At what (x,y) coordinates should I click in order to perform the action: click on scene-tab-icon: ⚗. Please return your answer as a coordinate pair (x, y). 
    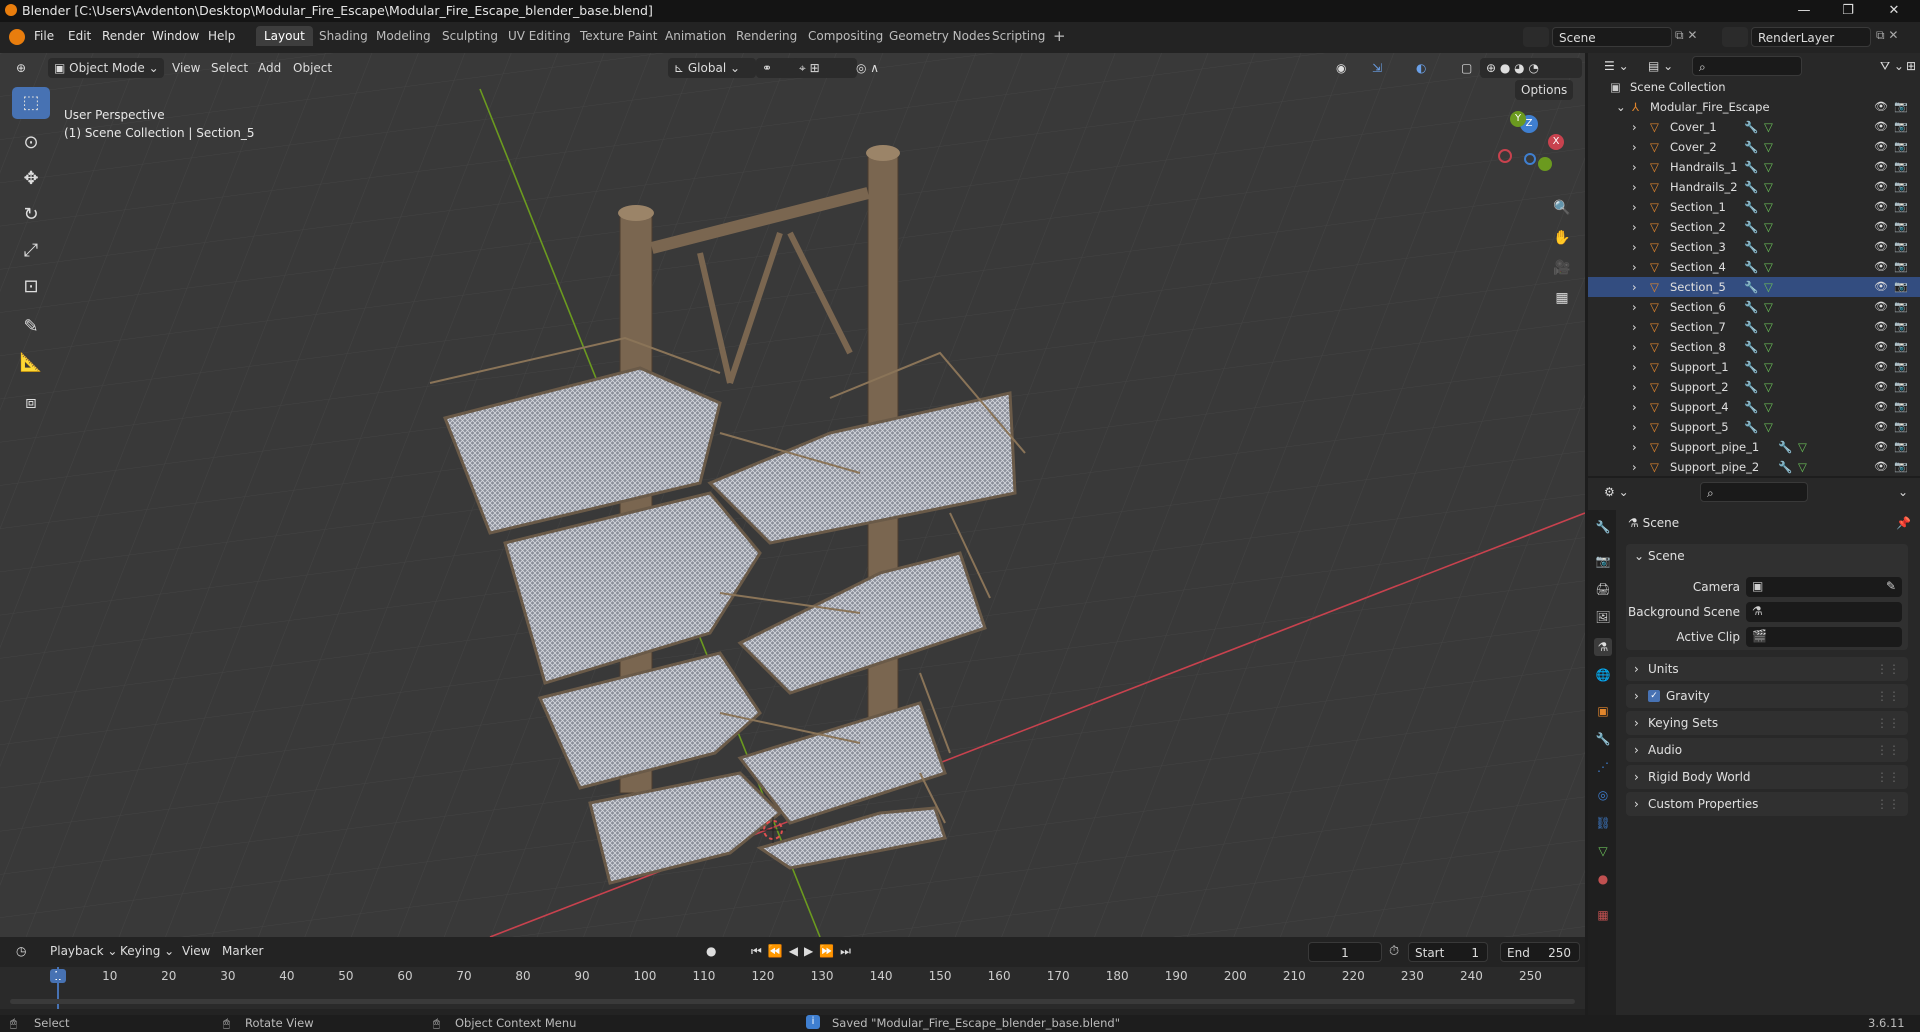
    Looking at the image, I should click on (1603, 647).